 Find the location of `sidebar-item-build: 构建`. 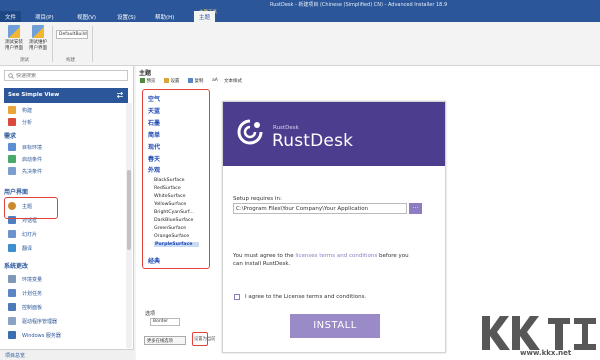

sidebar-item-build: 构建 is located at coordinates (63, 110).